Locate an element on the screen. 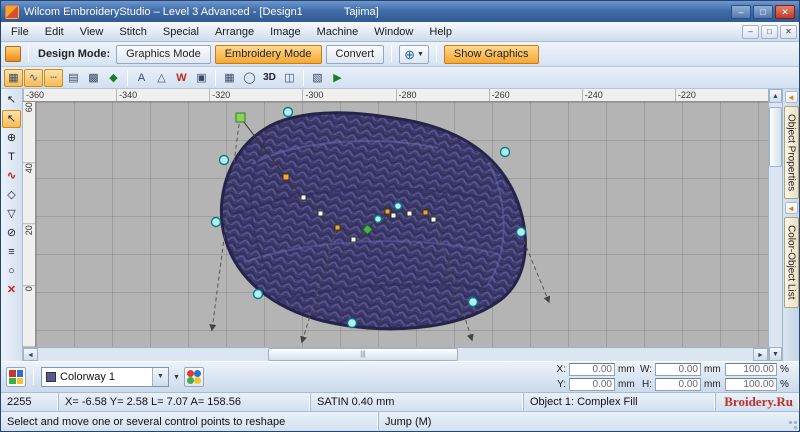  tatami-fill-icon: ▩ is located at coordinates (93, 78).